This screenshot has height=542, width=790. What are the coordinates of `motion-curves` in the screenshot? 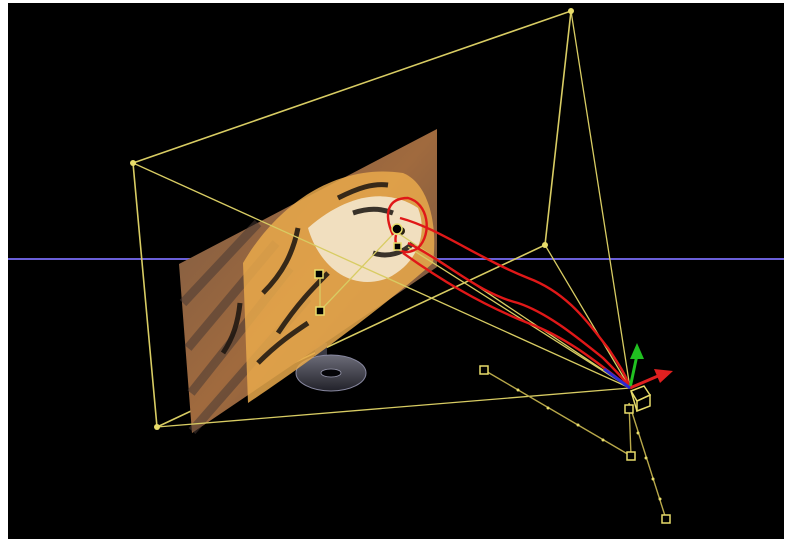 It's located at (509, 292).